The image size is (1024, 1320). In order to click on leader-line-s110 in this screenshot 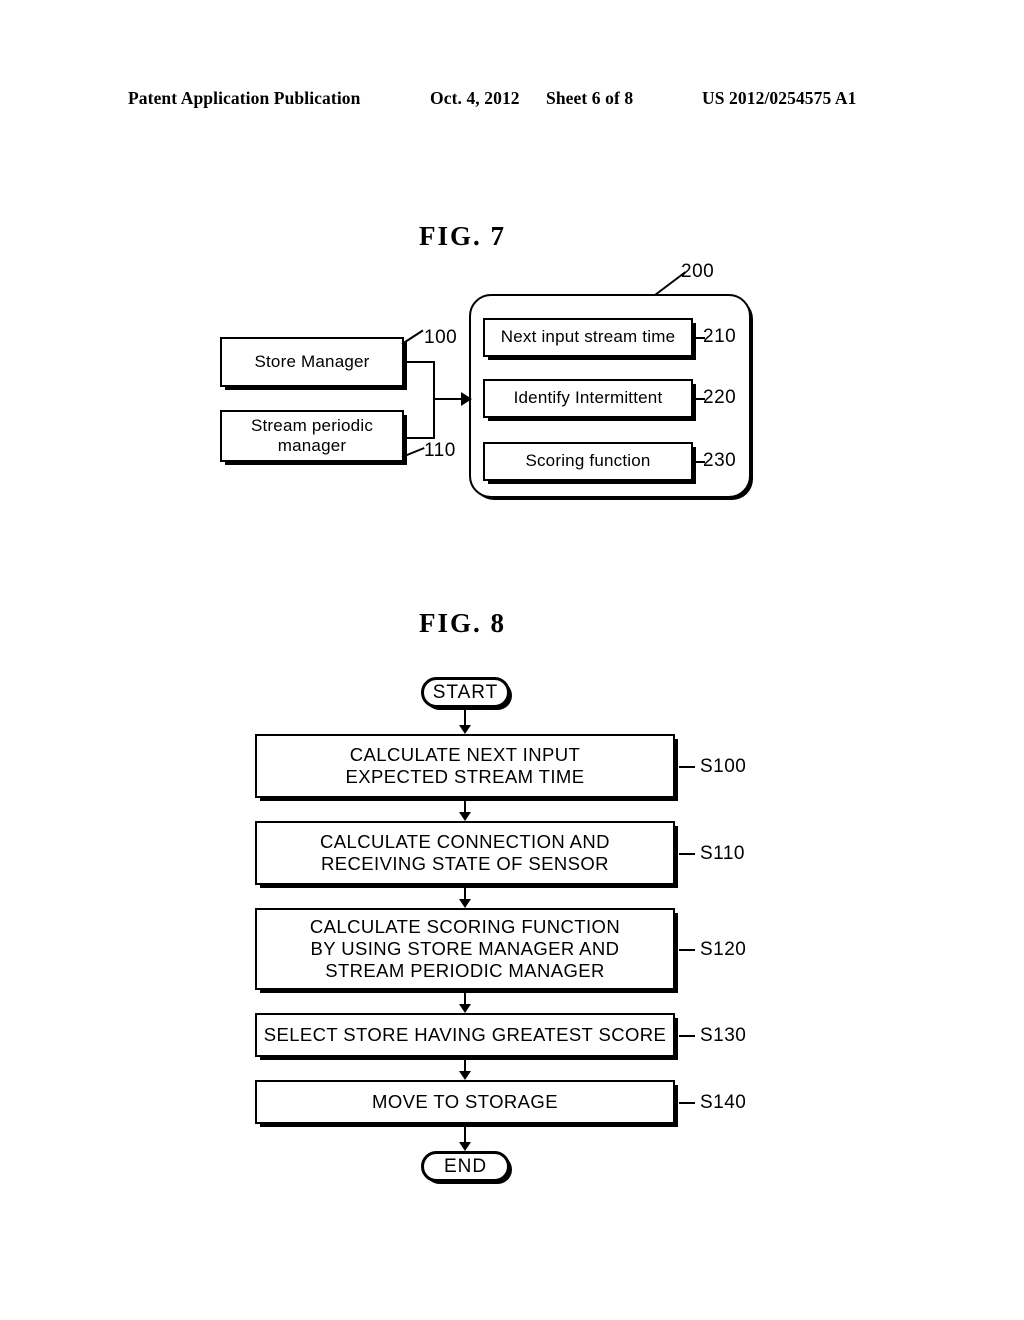, I will do `click(687, 854)`.